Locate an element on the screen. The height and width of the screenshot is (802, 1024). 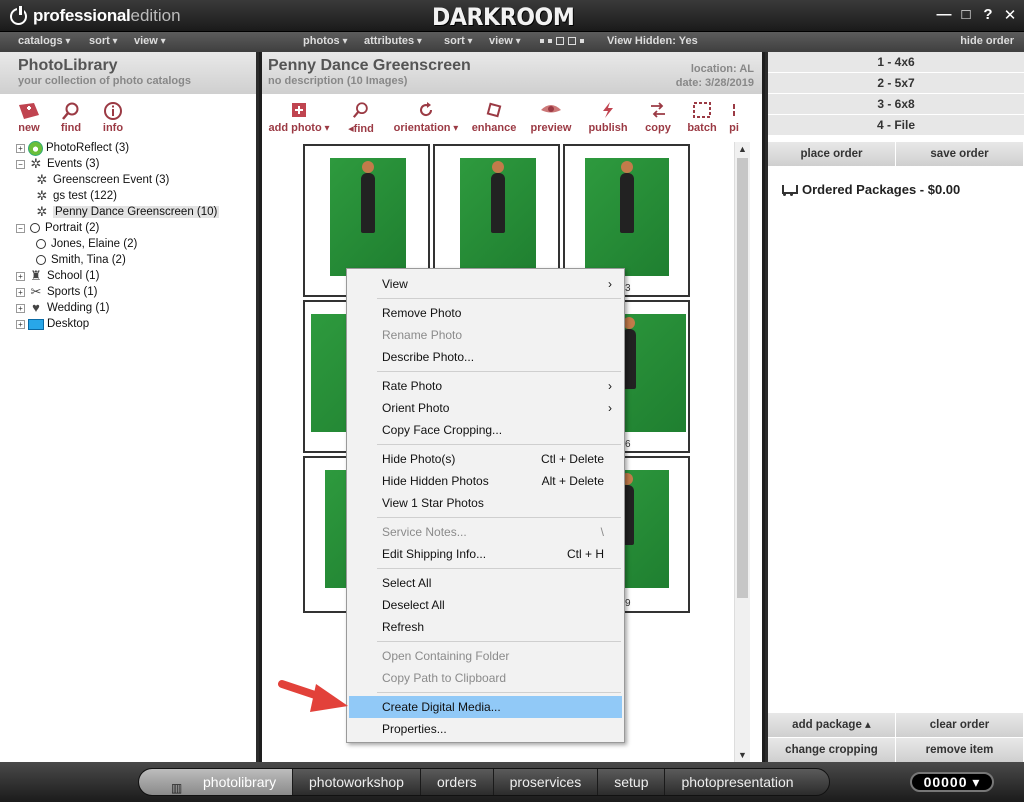
view-hidden-toggle: View Hidden: Yes is located at coordinates (652, 41).